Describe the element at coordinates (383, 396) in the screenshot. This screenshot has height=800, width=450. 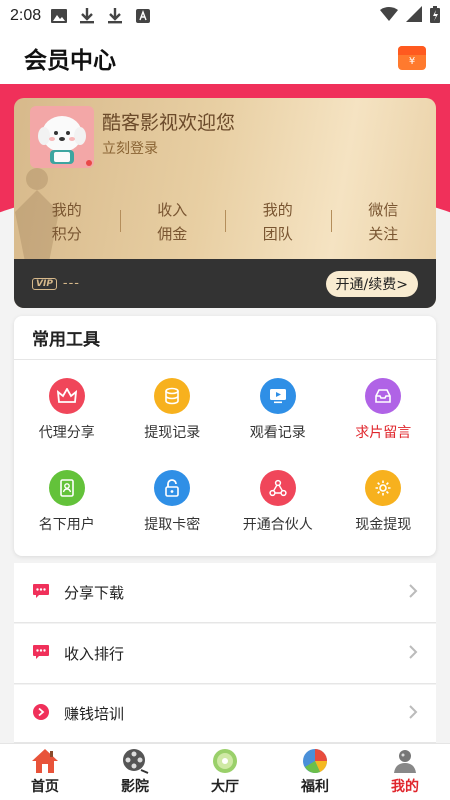
I see `inbox-icon` at that location.